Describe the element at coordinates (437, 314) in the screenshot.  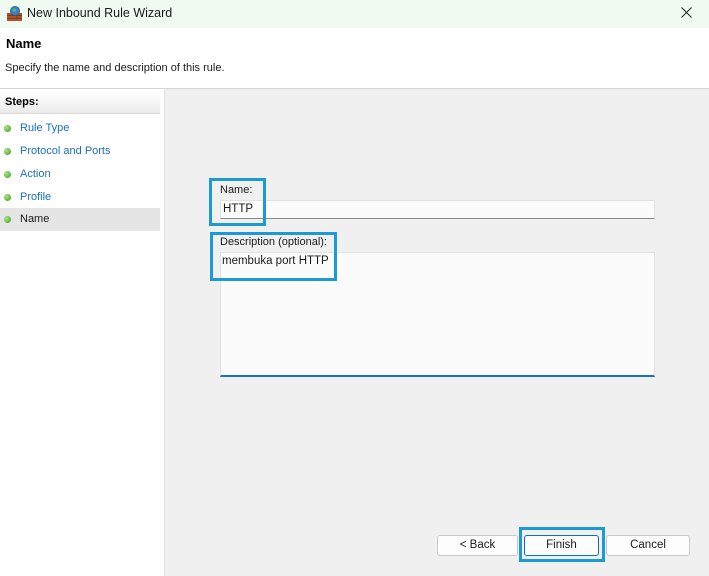
I see `description-textarea` at that location.